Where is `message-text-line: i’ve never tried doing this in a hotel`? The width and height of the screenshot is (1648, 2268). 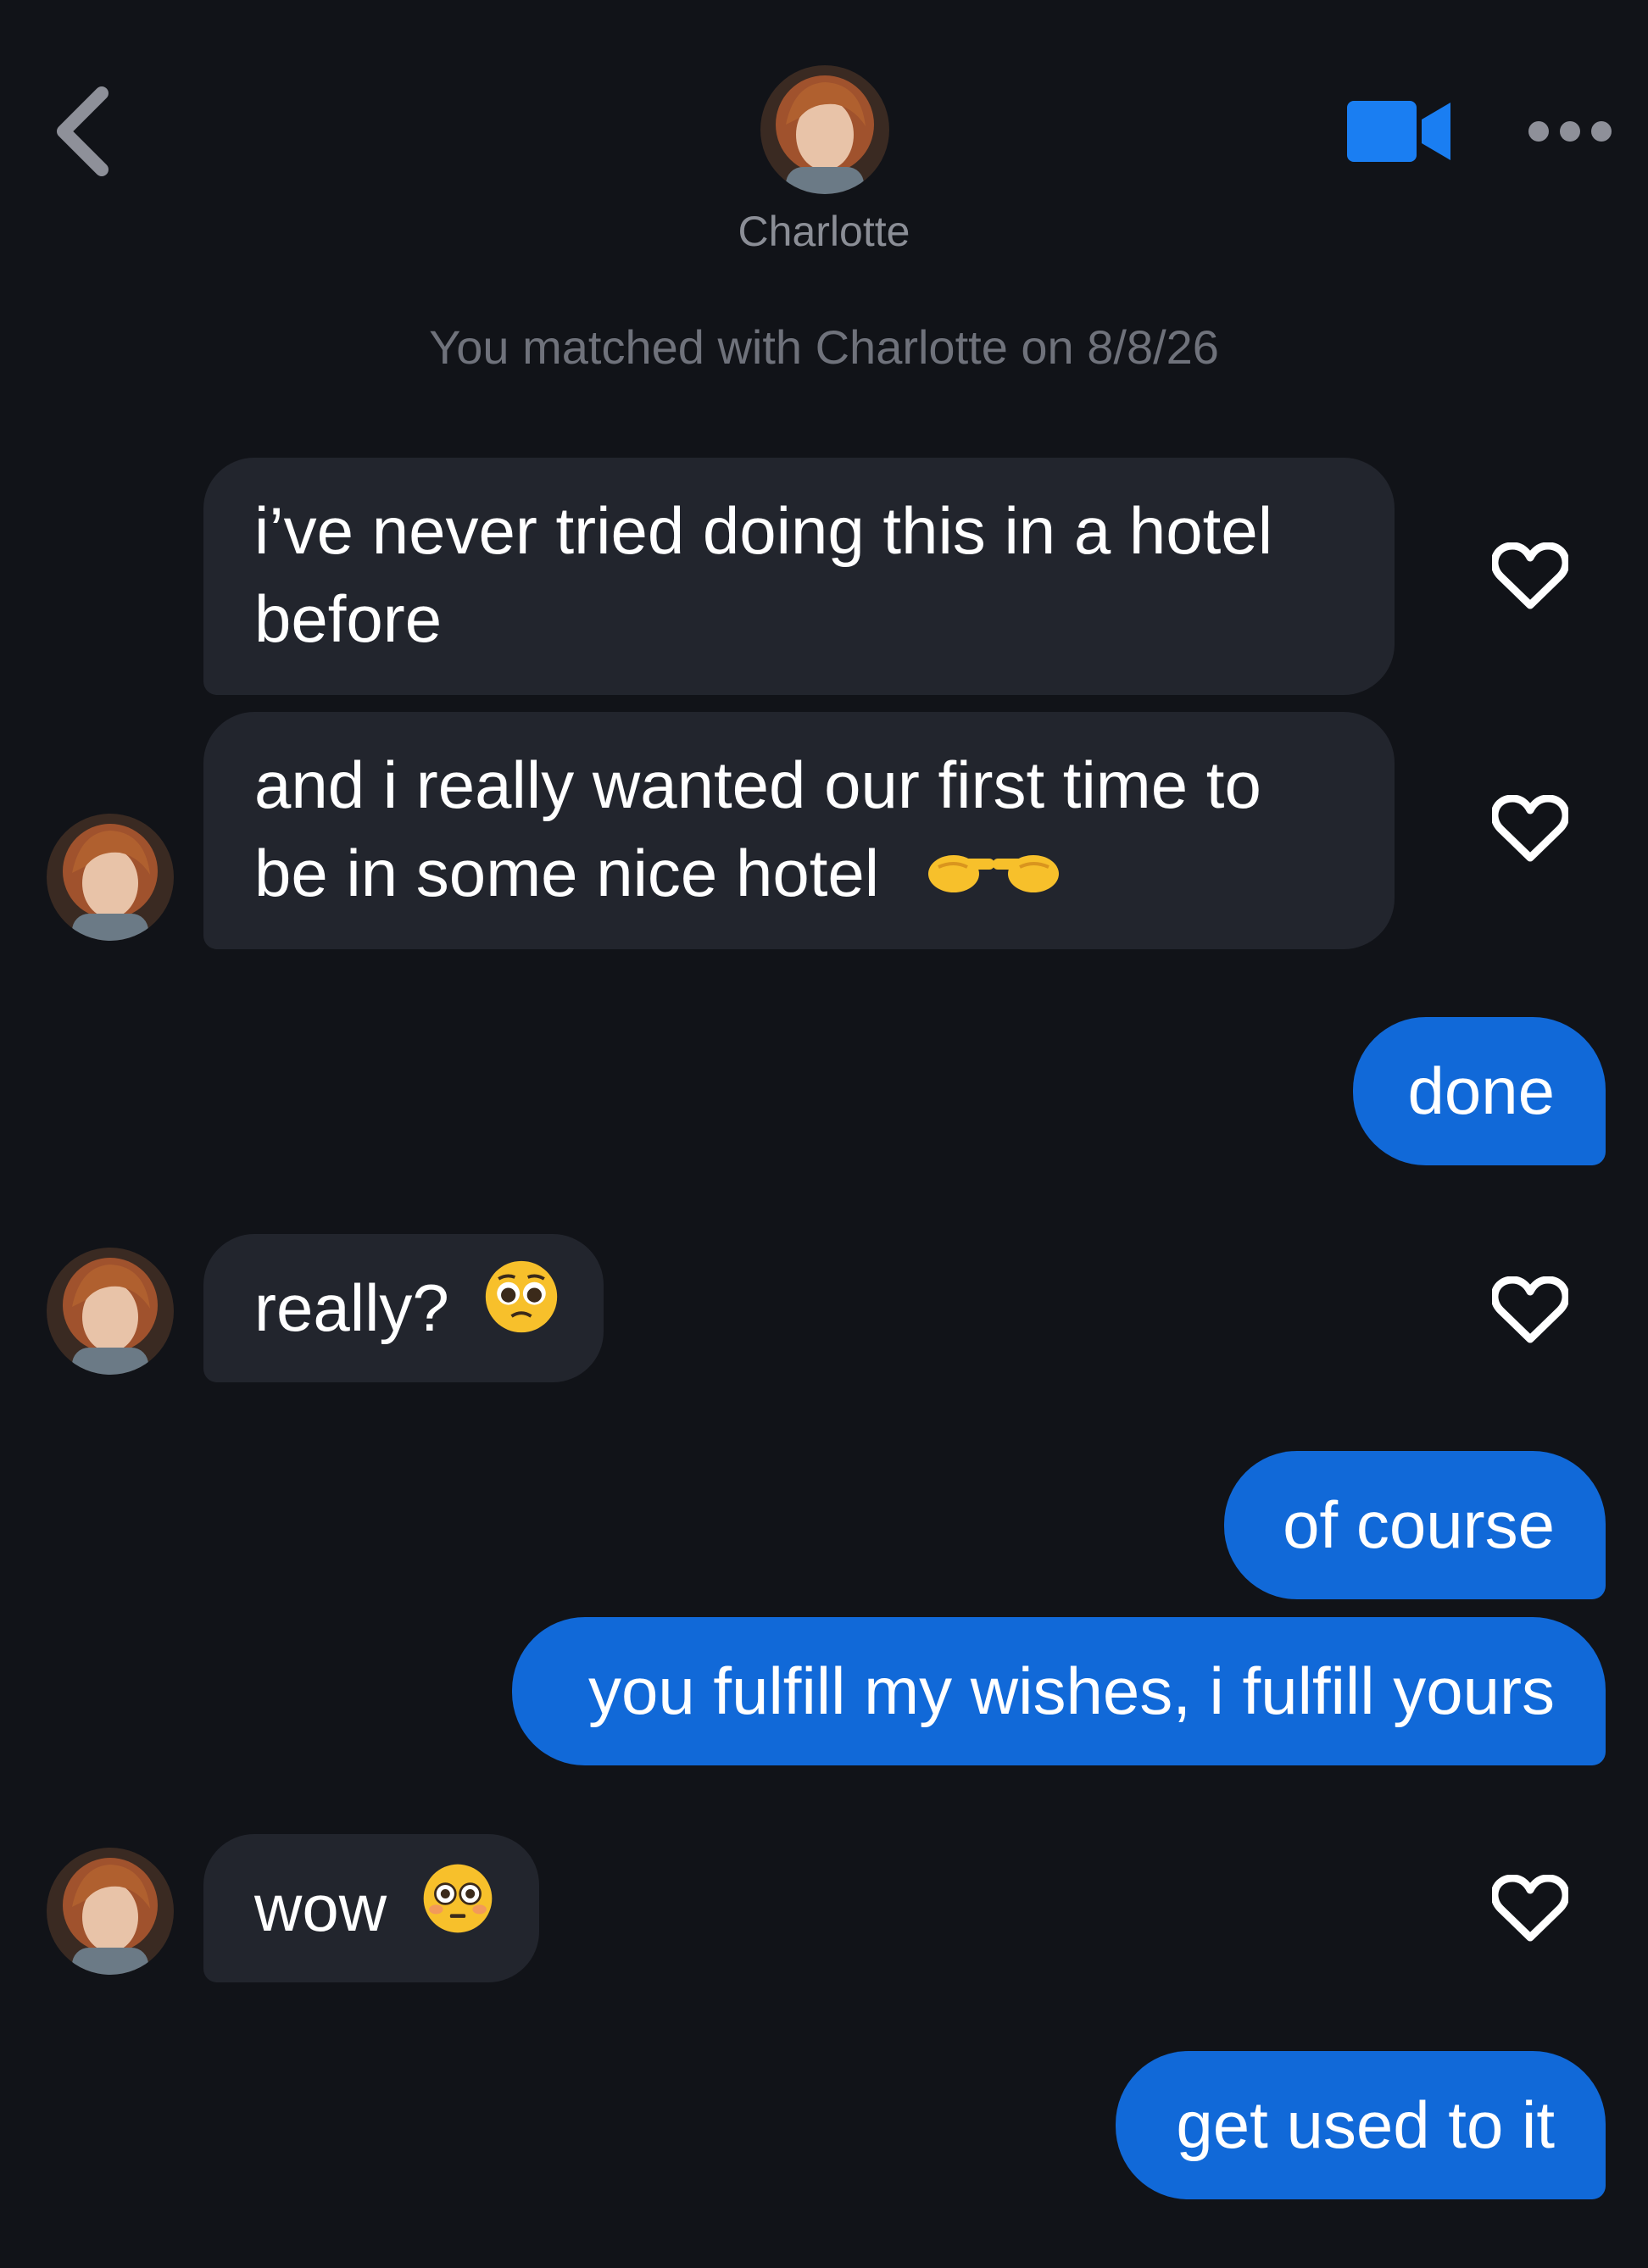
message-text-line: i’ve never tried doing this in a hotel is located at coordinates (763, 530).